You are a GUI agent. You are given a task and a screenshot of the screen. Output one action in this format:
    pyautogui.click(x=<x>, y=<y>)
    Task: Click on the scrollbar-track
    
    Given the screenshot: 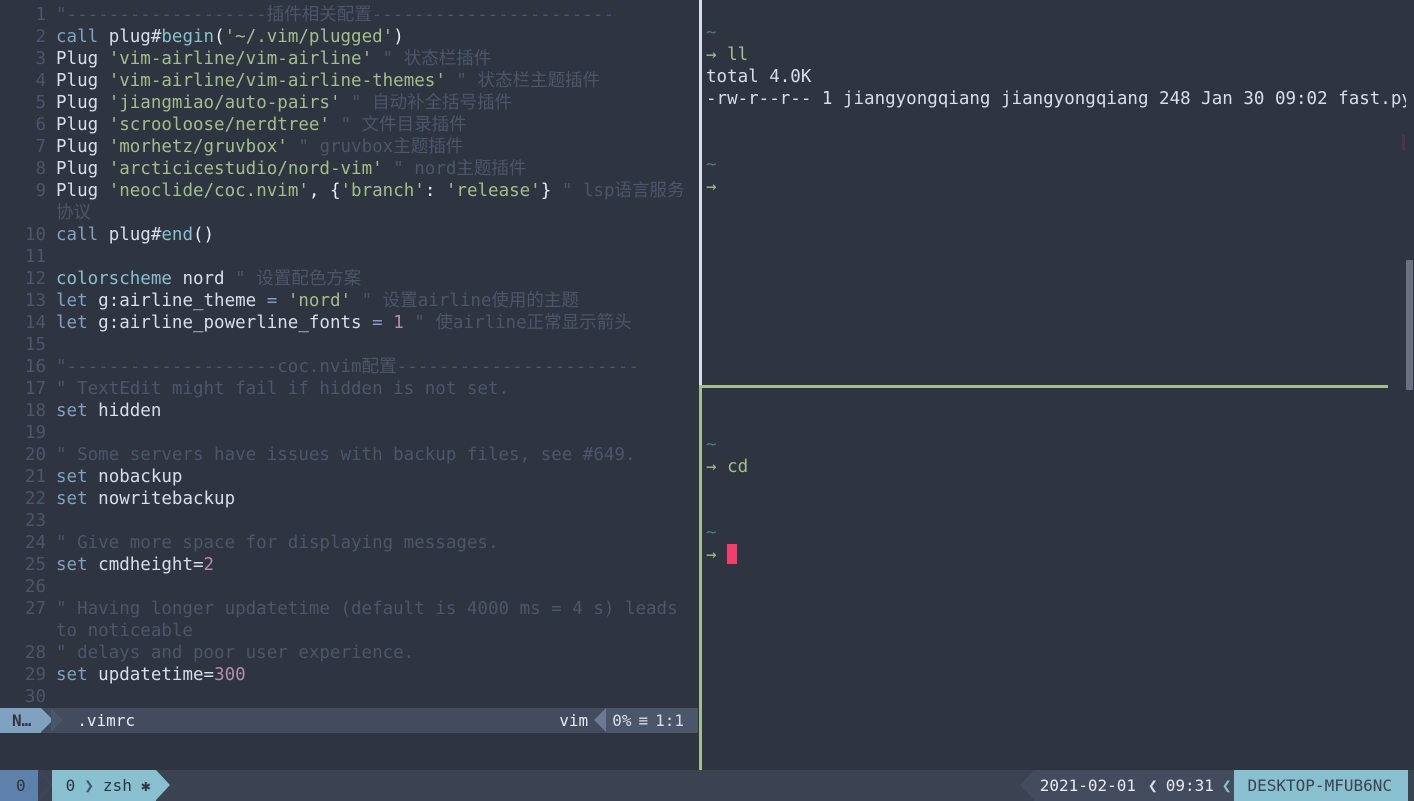 What is the action you would take?
    pyautogui.click(x=1409, y=385)
    